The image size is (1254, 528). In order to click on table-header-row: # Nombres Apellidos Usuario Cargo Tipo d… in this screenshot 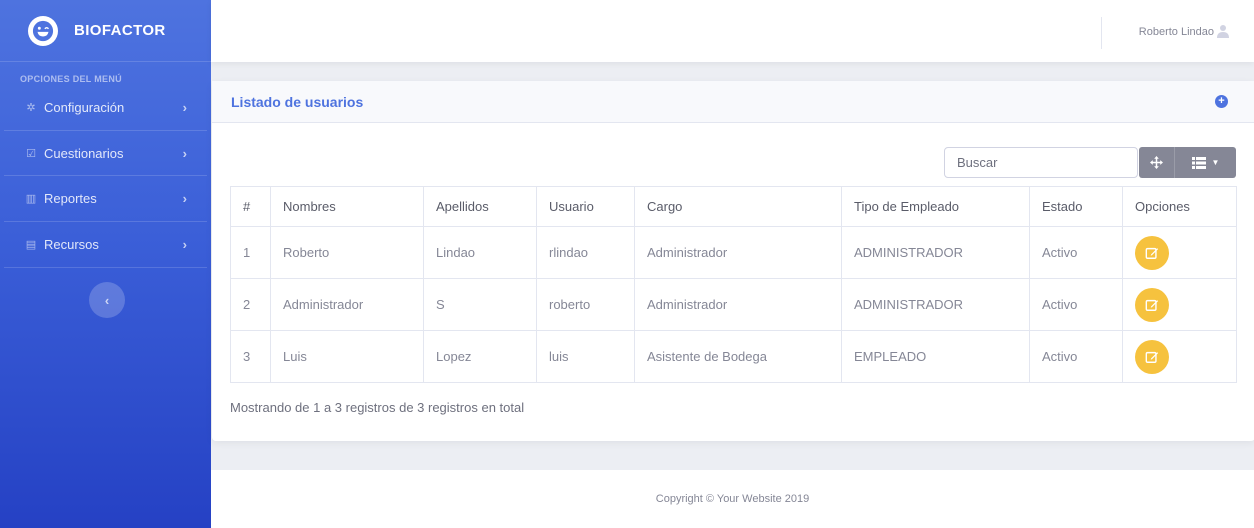, I will do `click(733, 206)`.